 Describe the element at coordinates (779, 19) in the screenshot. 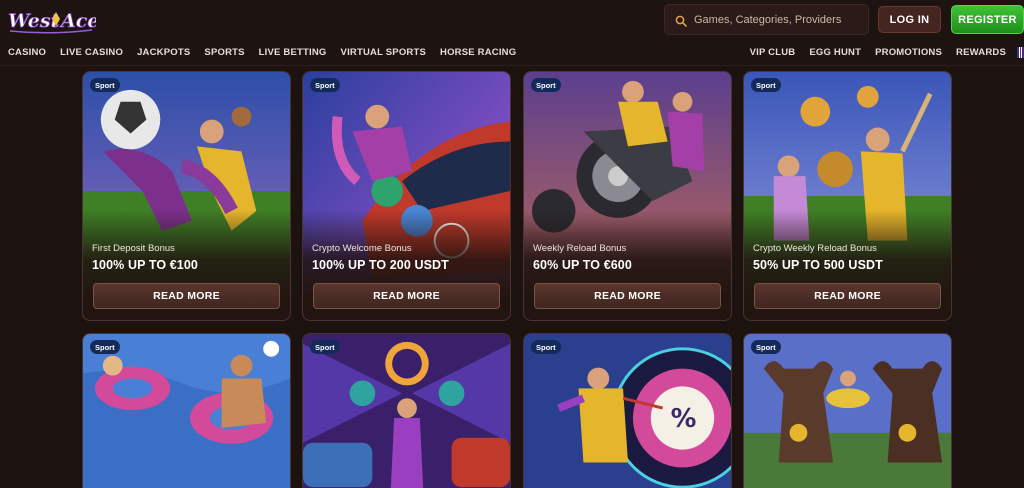

I see `search-input` at that location.